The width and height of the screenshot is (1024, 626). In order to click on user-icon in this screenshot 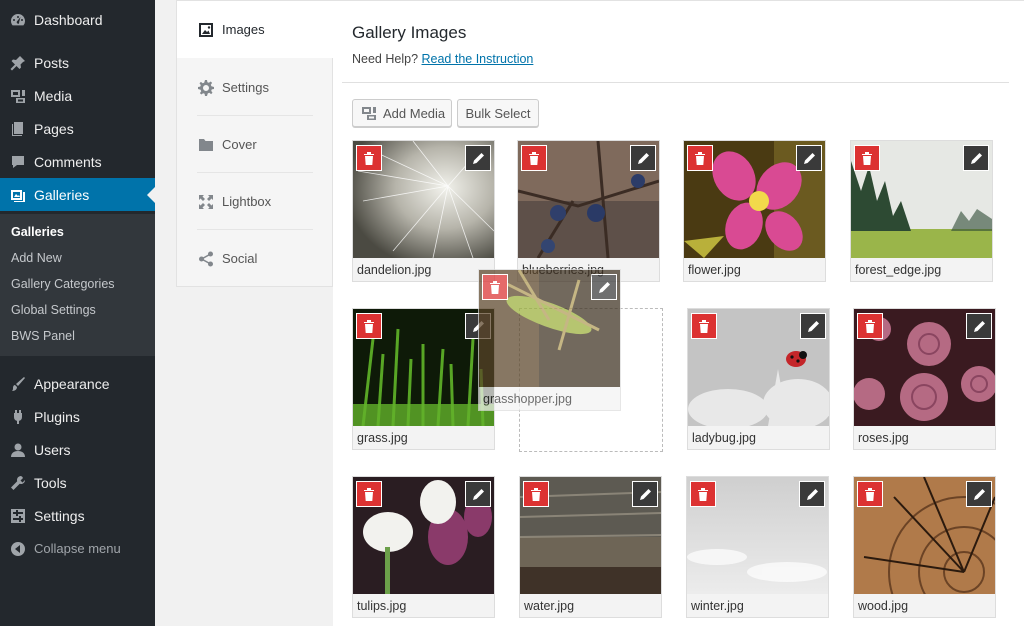, I will do `click(18, 450)`.